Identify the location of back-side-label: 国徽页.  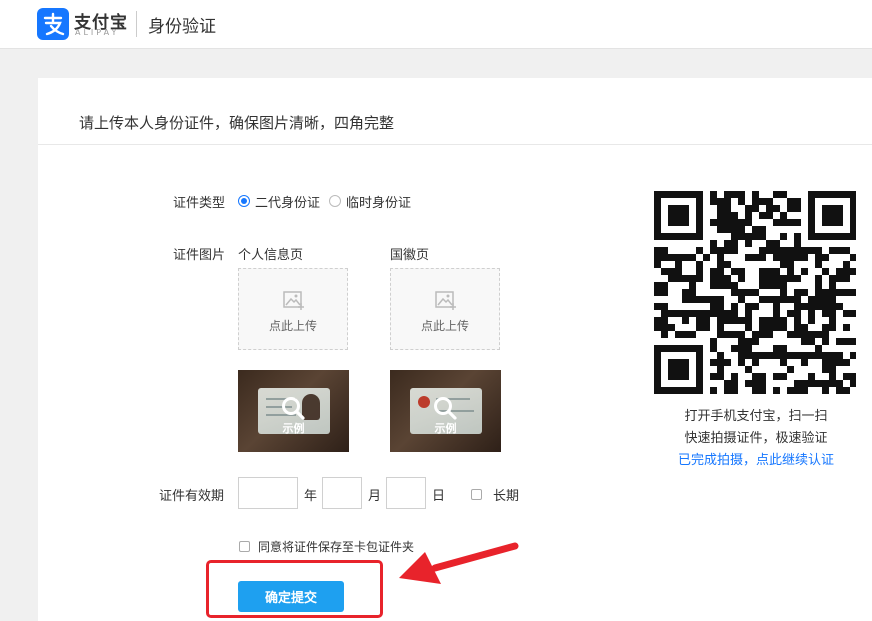
(410, 255).